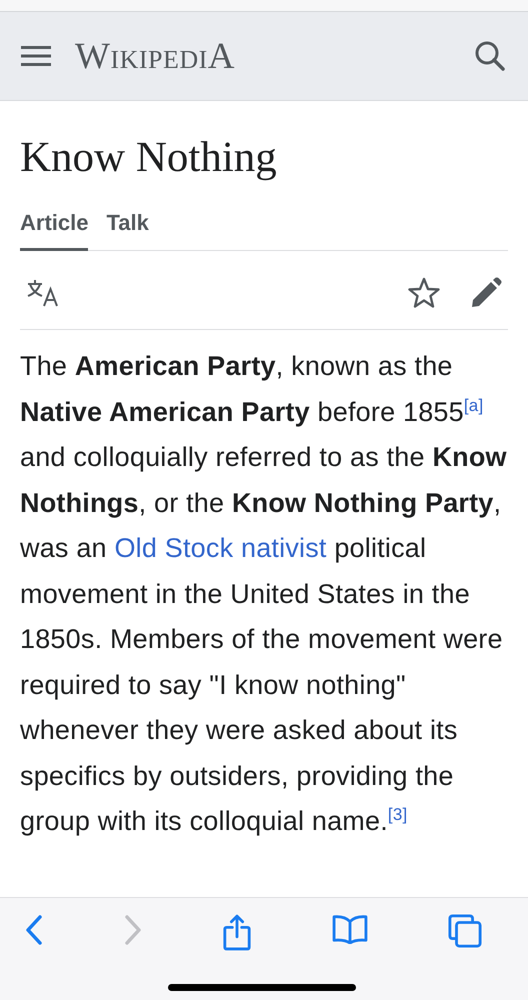 Image resolution: width=528 pixels, height=1000 pixels. I want to click on wikipedia-logo: WikipediA, so click(155, 56).